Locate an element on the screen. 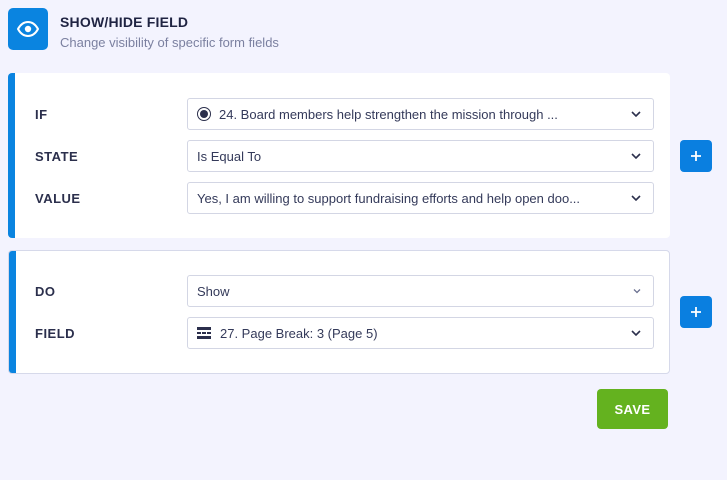 This screenshot has height=480, width=727. add-action-button is located at coordinates (696, 312).